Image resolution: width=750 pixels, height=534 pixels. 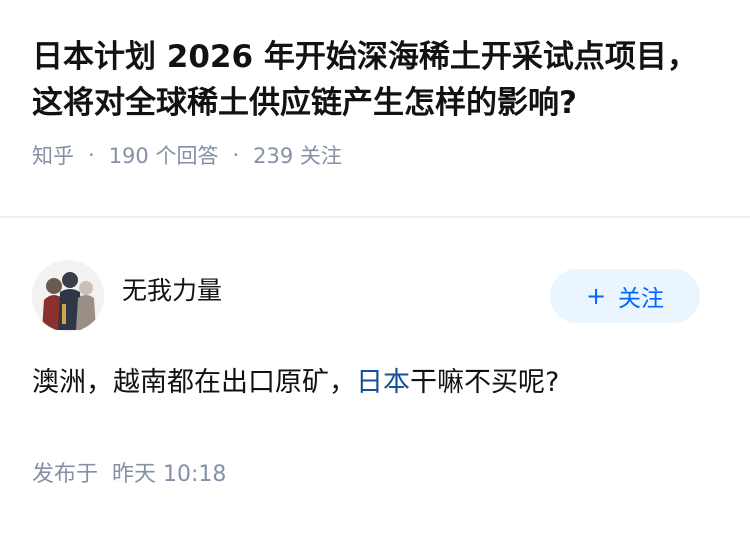 What do you see at coordinates (375, 472) in the screenshot?
I see `publish-time: 发布于 昨天 10:18` at bounding box center [375, 472].